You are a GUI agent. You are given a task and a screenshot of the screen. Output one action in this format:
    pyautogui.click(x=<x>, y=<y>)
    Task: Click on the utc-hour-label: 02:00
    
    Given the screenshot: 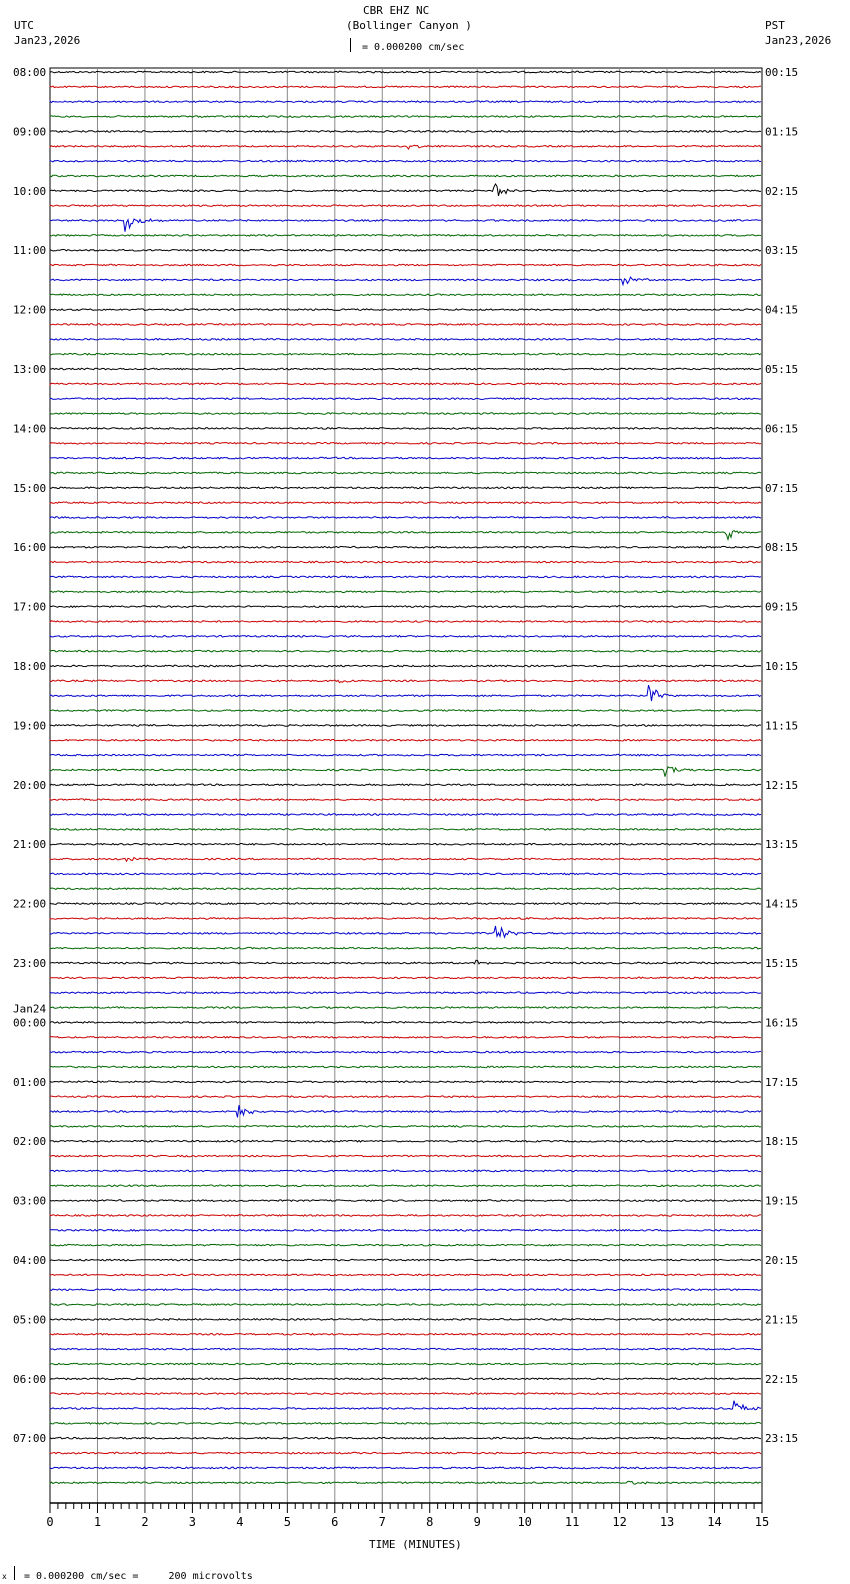 What is the action you would take?
    pyautogui.click(x=29, y=1141)
    